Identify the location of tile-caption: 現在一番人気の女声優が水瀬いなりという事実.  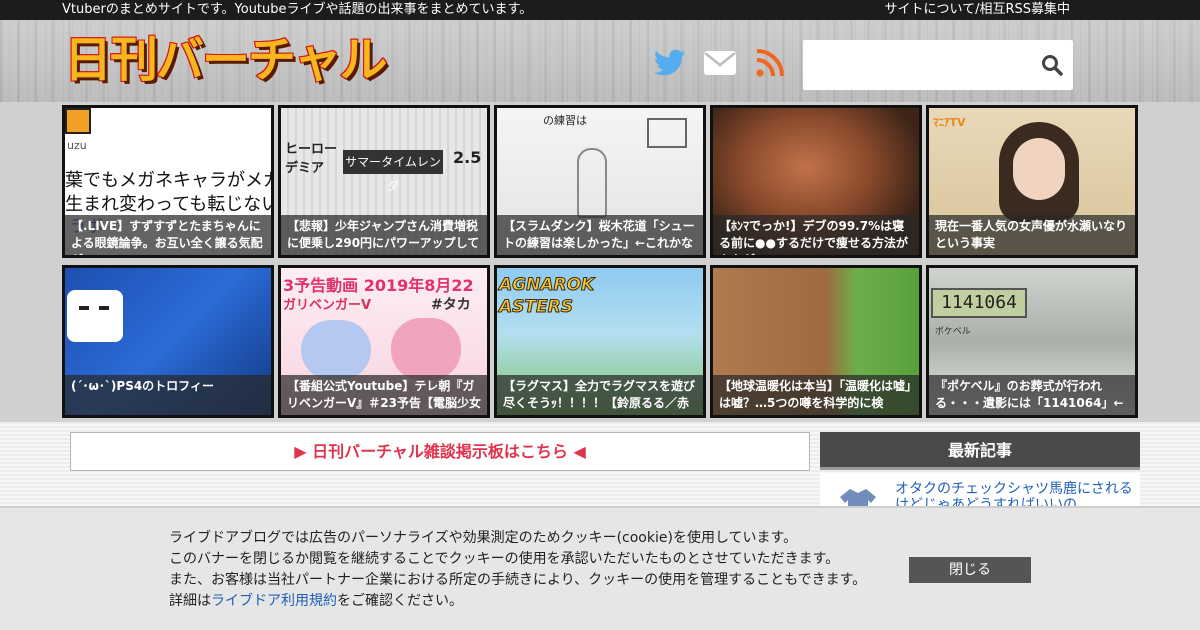
(1032, 235).